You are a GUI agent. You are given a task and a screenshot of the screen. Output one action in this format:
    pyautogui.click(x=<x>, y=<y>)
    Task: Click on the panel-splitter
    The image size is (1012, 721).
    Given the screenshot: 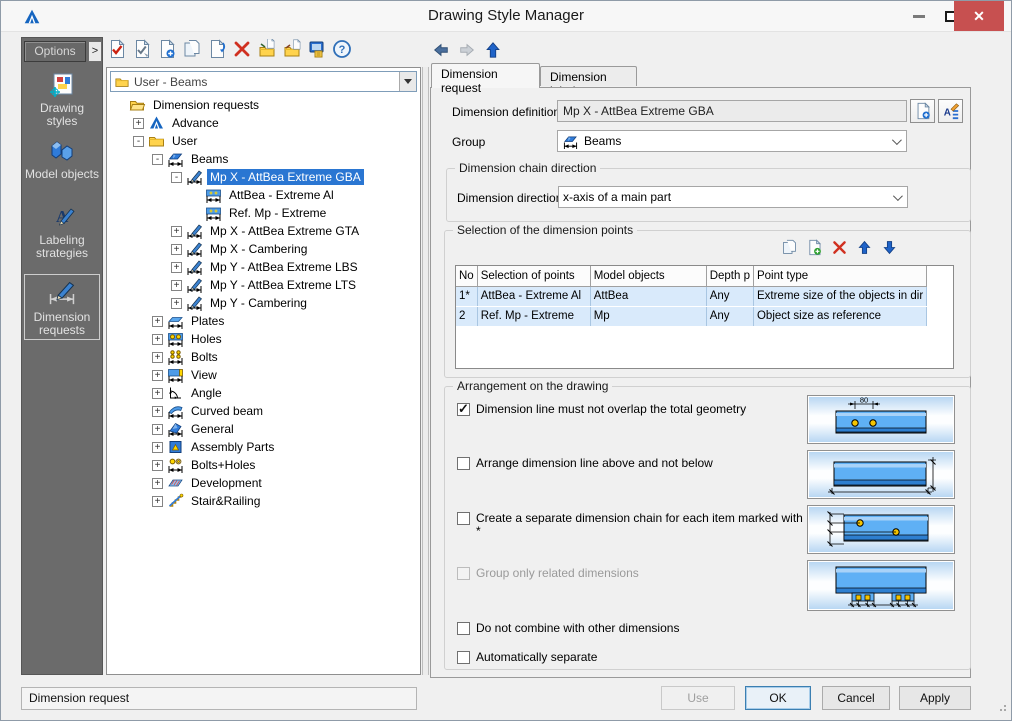 What is the action you would take?
    pyautogui.click(x=425, y=371)
    